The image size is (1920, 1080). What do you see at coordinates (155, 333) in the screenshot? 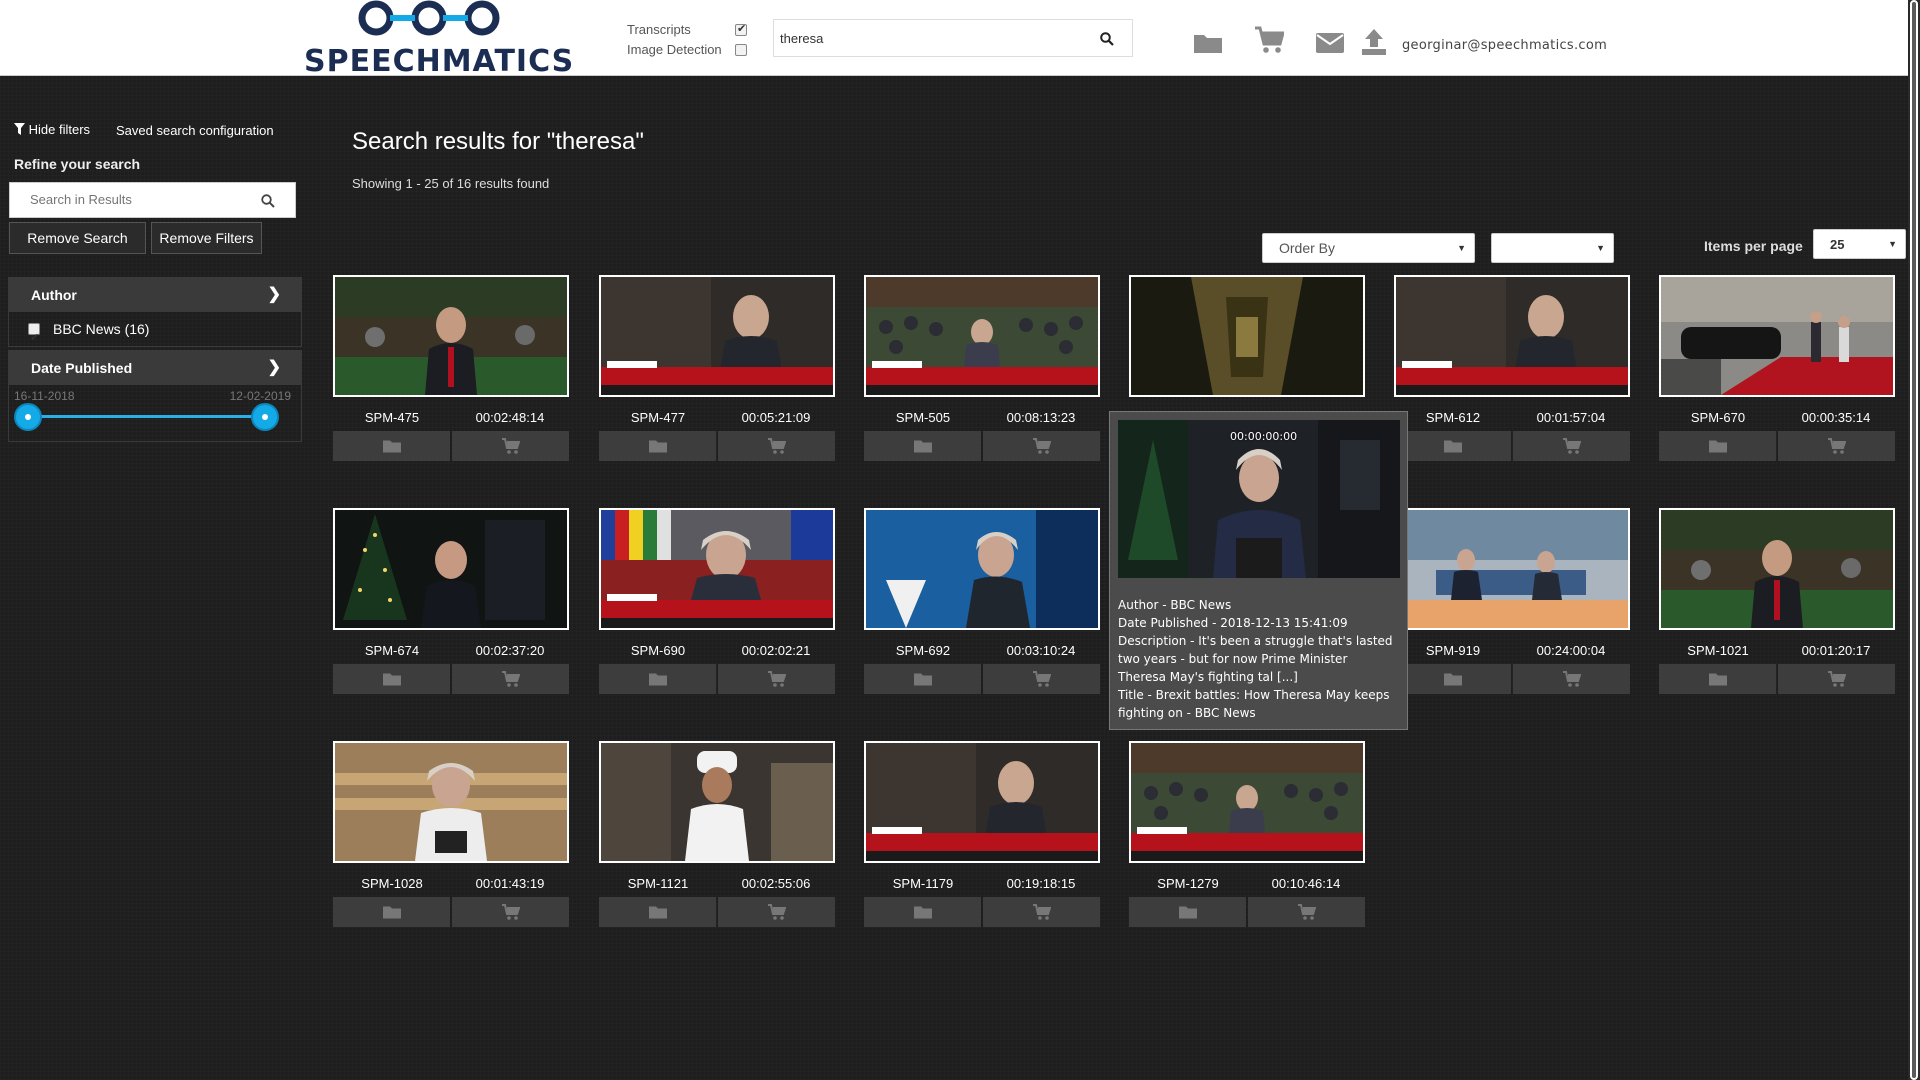
I see `author-filter-item: BBC News (16)` at bounding box center [155, 333].